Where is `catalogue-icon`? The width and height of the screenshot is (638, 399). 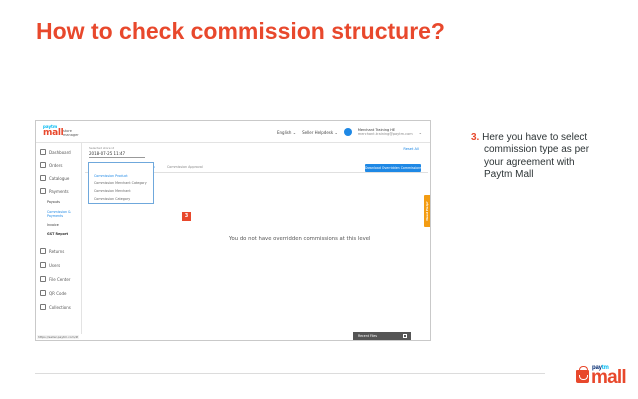 catalogue-icon is located at coordinates (43, 178).